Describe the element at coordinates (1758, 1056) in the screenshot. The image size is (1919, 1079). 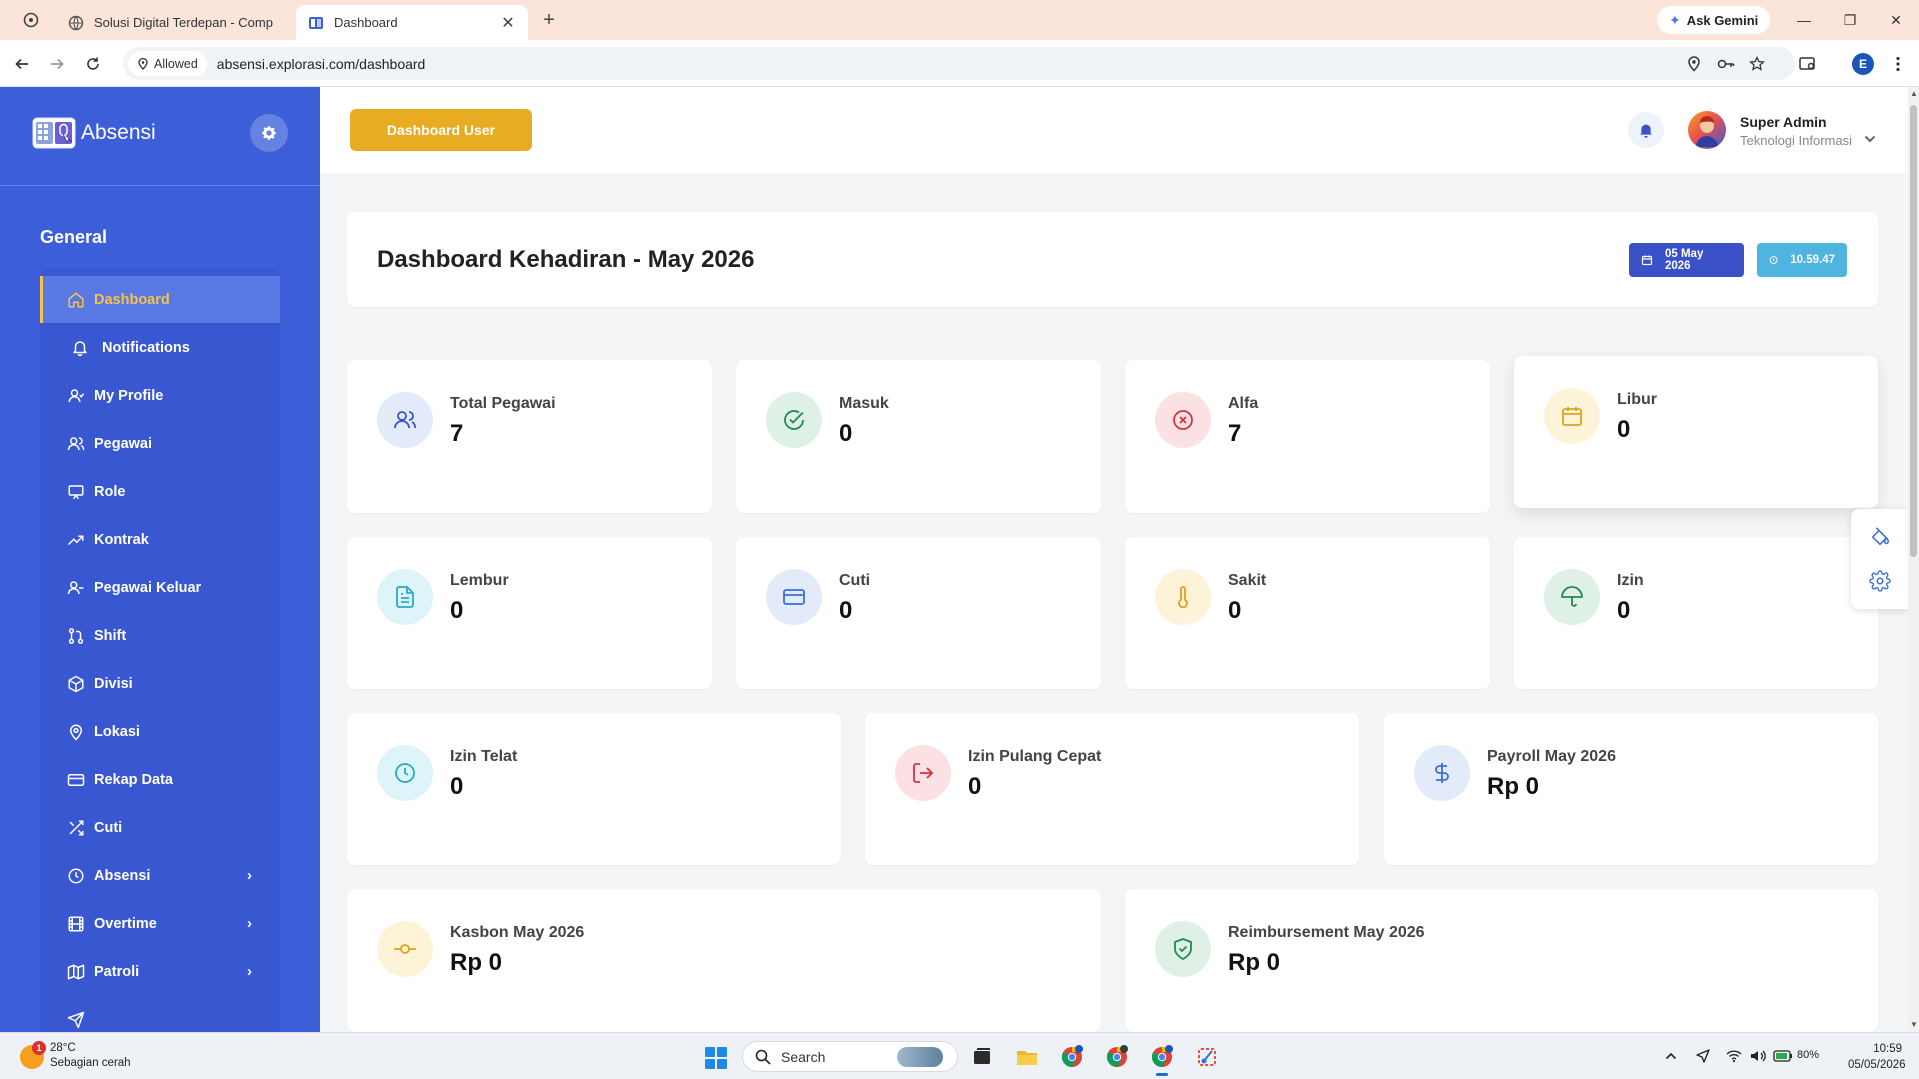
I see `volume-icon` at that location.